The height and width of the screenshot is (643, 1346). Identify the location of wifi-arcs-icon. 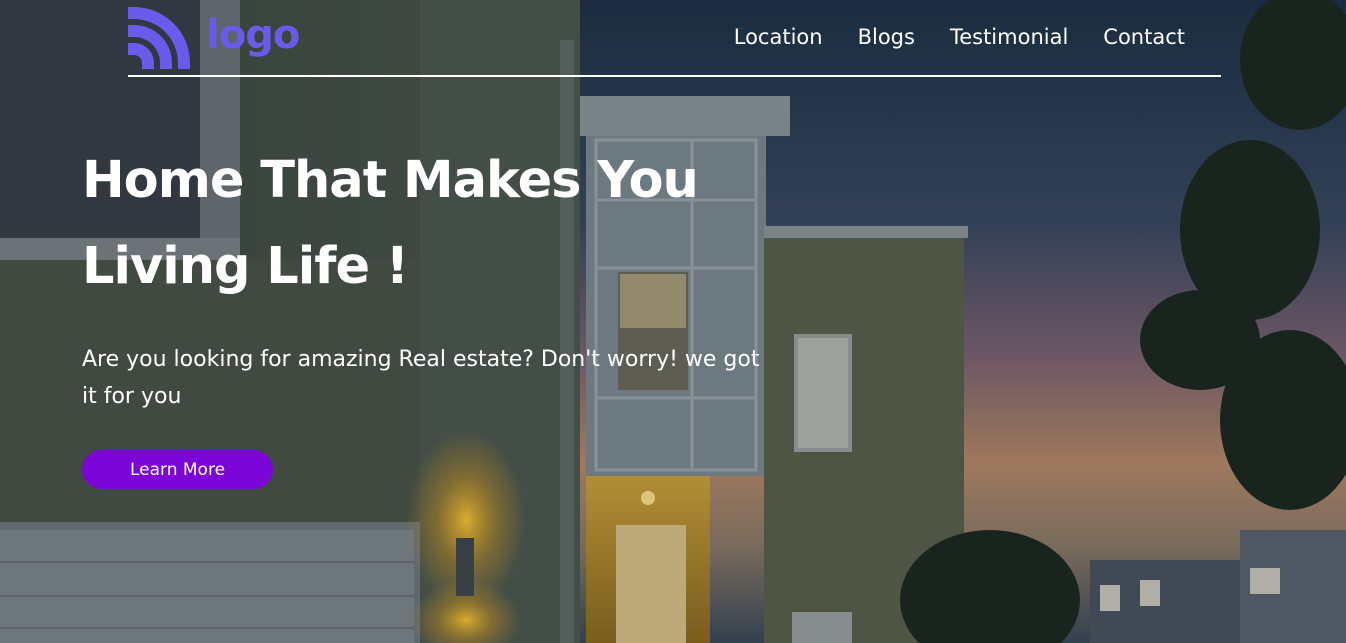
(159, 38).